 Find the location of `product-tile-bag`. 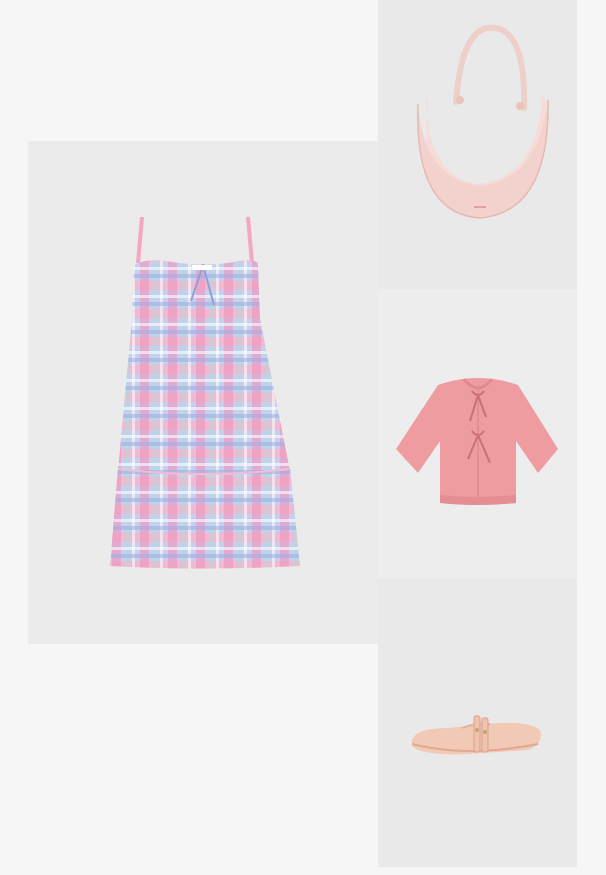

product-tile-bag is located at coordinates (477, 144).